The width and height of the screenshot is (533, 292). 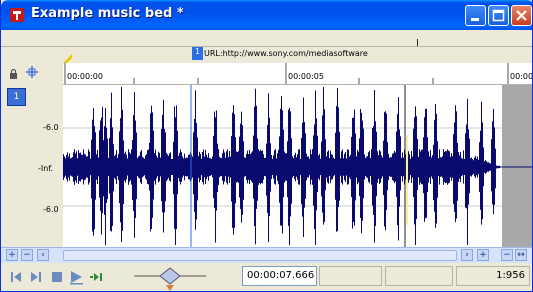 I want to click on zoom-out-vertical-button: −, so click(x=27, y=255).